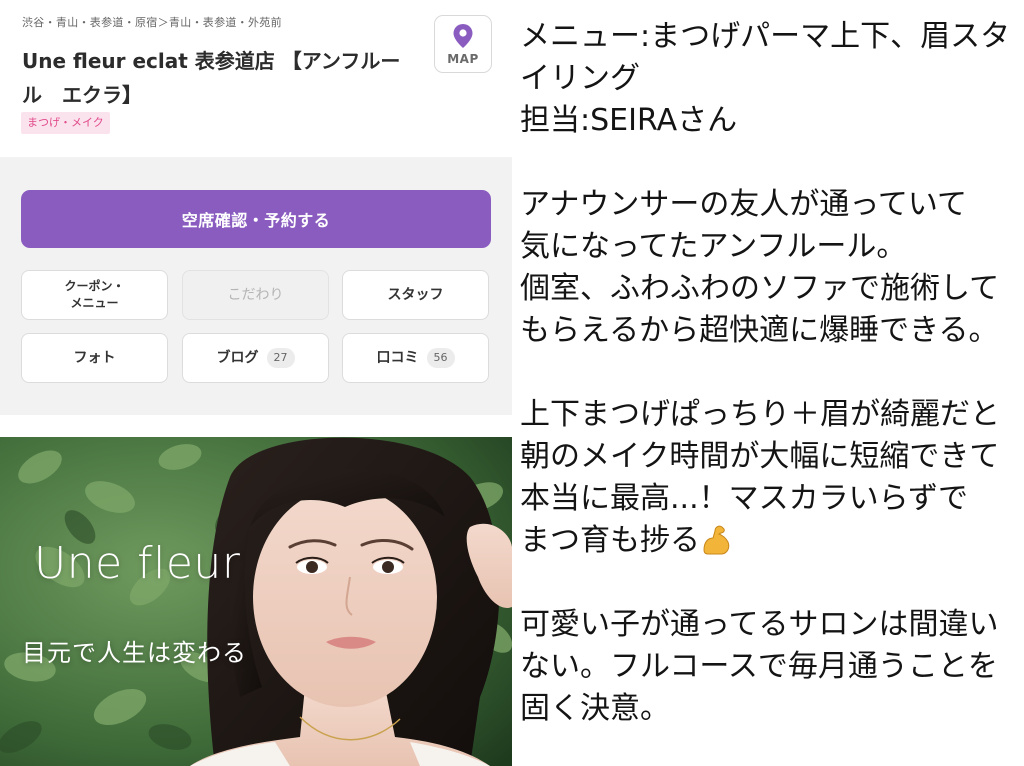 The width and height of the screenshot is (1024, 766). Describe the element at coordinates (760, 414) in the screenshot. I see `paragraph-2-line-1: 上下まつげぱっちり＋眉が綺麗だと` at that location.